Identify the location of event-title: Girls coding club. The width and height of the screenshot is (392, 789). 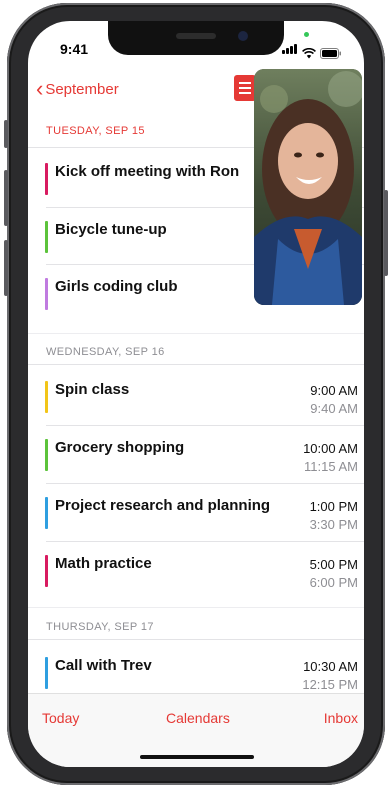
(116, 286).